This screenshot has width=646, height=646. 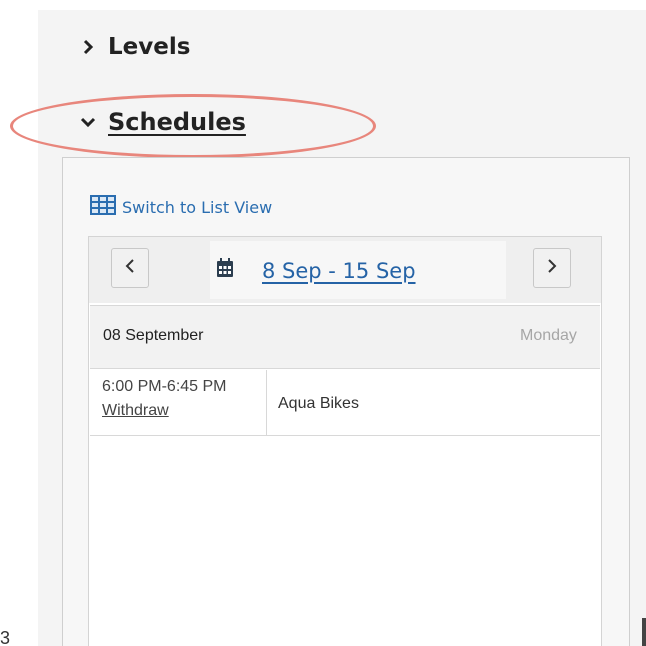 I want to click on date-range: 8 Sep - 15 Sep, so click(x=316, y=270).